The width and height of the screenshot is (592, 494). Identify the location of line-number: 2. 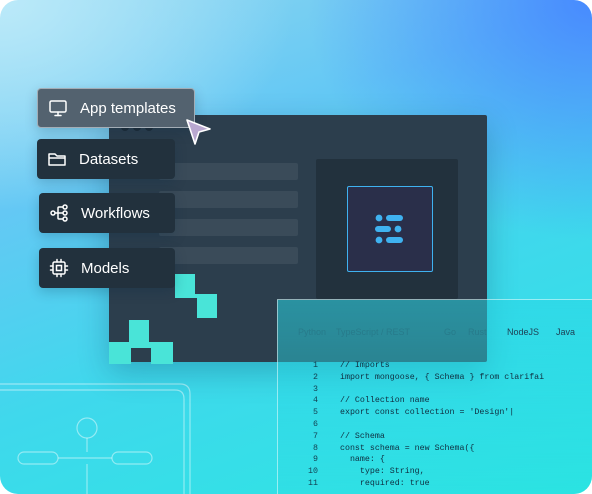
(315, 377).